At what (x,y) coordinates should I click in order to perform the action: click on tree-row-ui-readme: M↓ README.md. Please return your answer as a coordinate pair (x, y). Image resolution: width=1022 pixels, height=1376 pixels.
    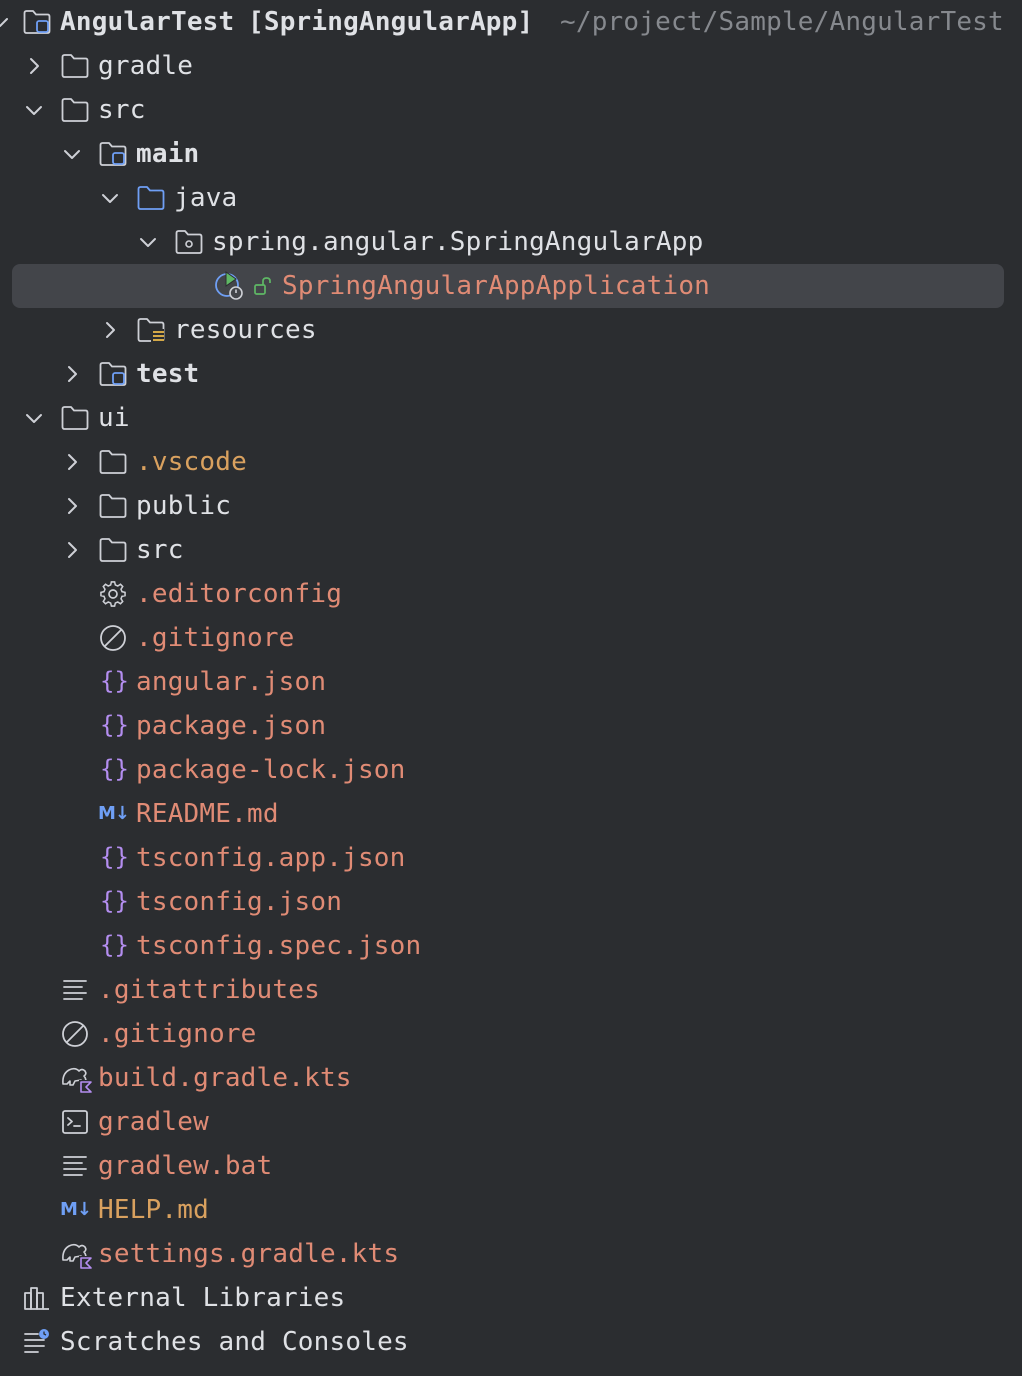
    Looking at the image, I should click on (511, 814).